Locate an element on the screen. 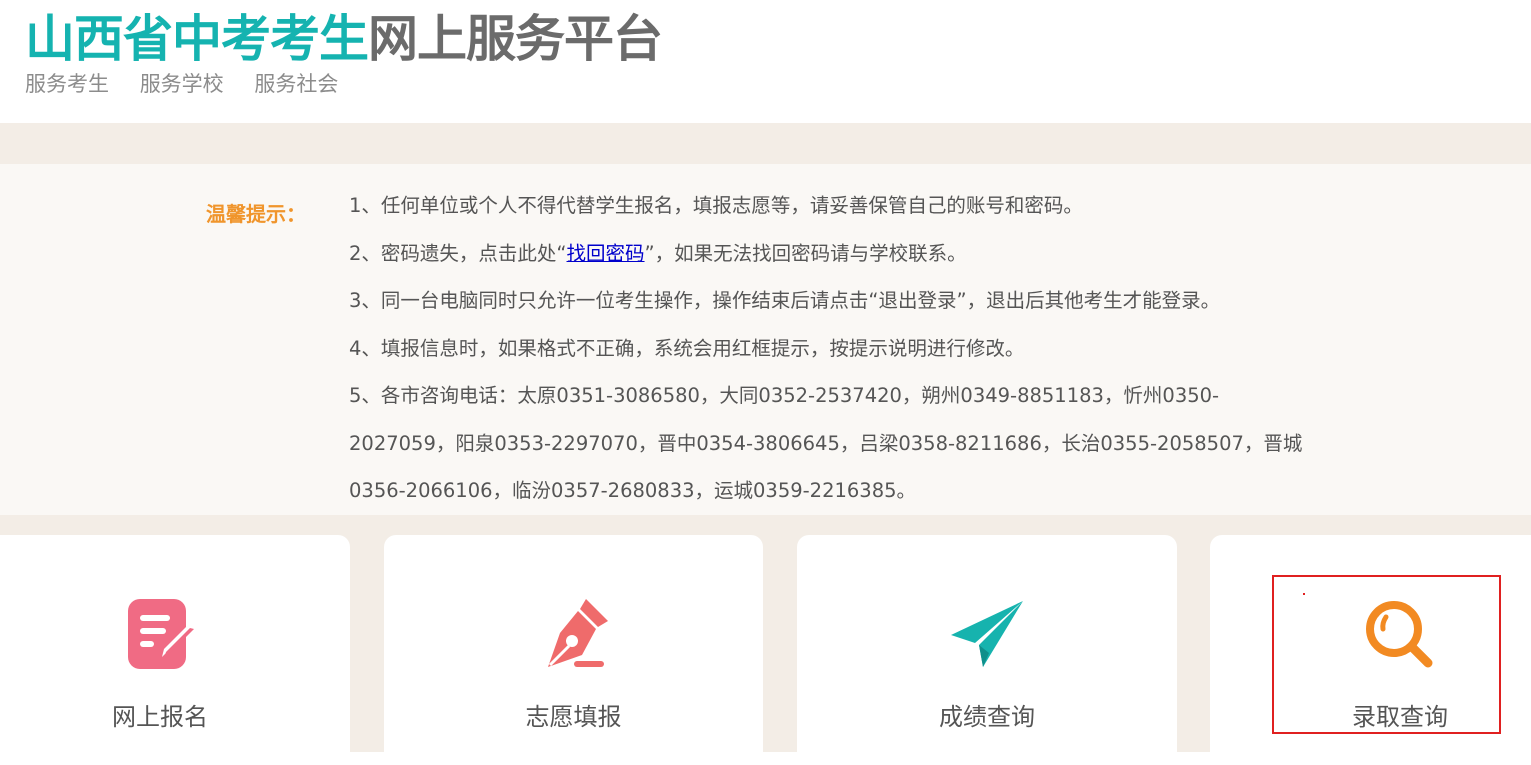 This screenshot has width=1531, height=765. online-registration-card: 网上报名 is located at coordinates (175, 650).